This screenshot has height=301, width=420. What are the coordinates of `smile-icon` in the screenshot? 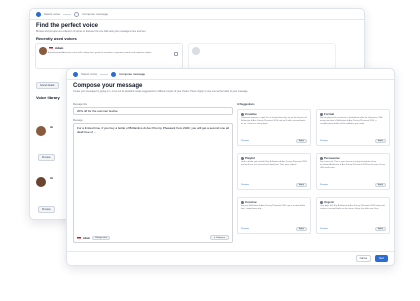 It's located at (242, 158).